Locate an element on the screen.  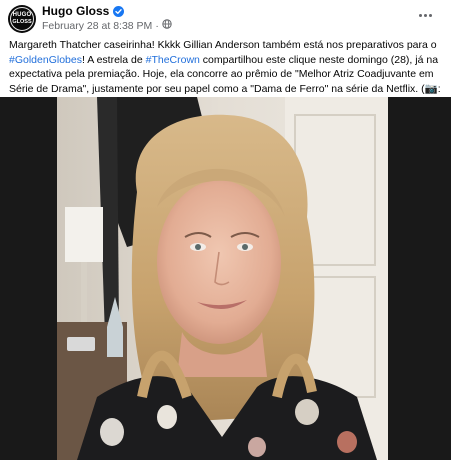
page-name-link: Hugo Gloss is located at coordinates (75, 11).